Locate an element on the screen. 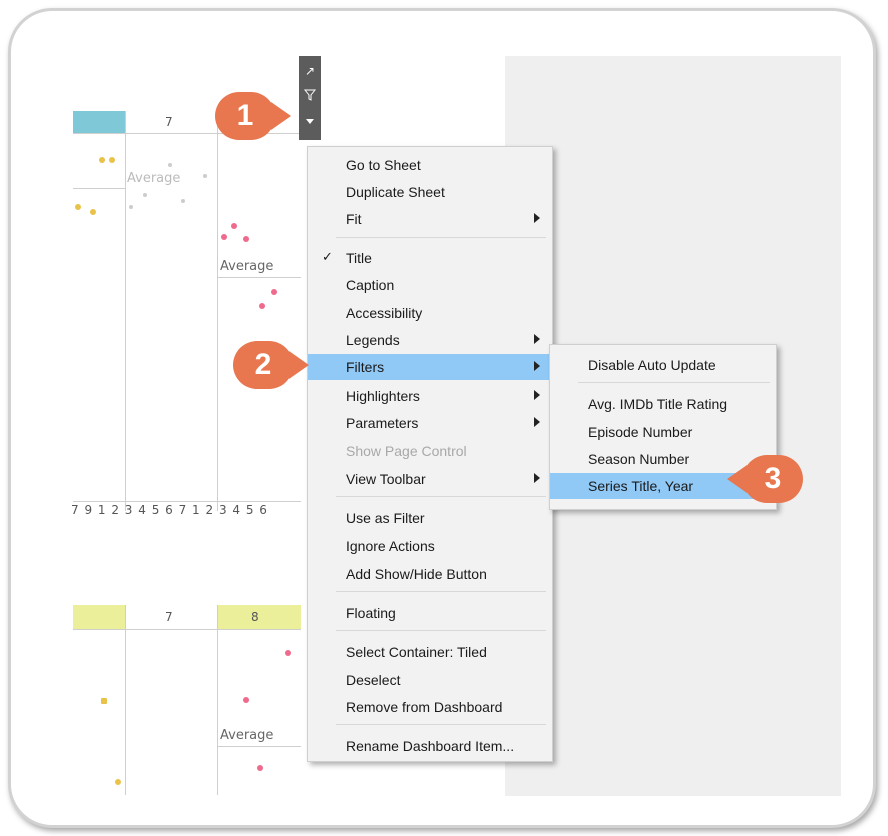 The height and width of the screenshot is (836, 888). pop-out-icon: ↗ is located at coordinates (310, 71).